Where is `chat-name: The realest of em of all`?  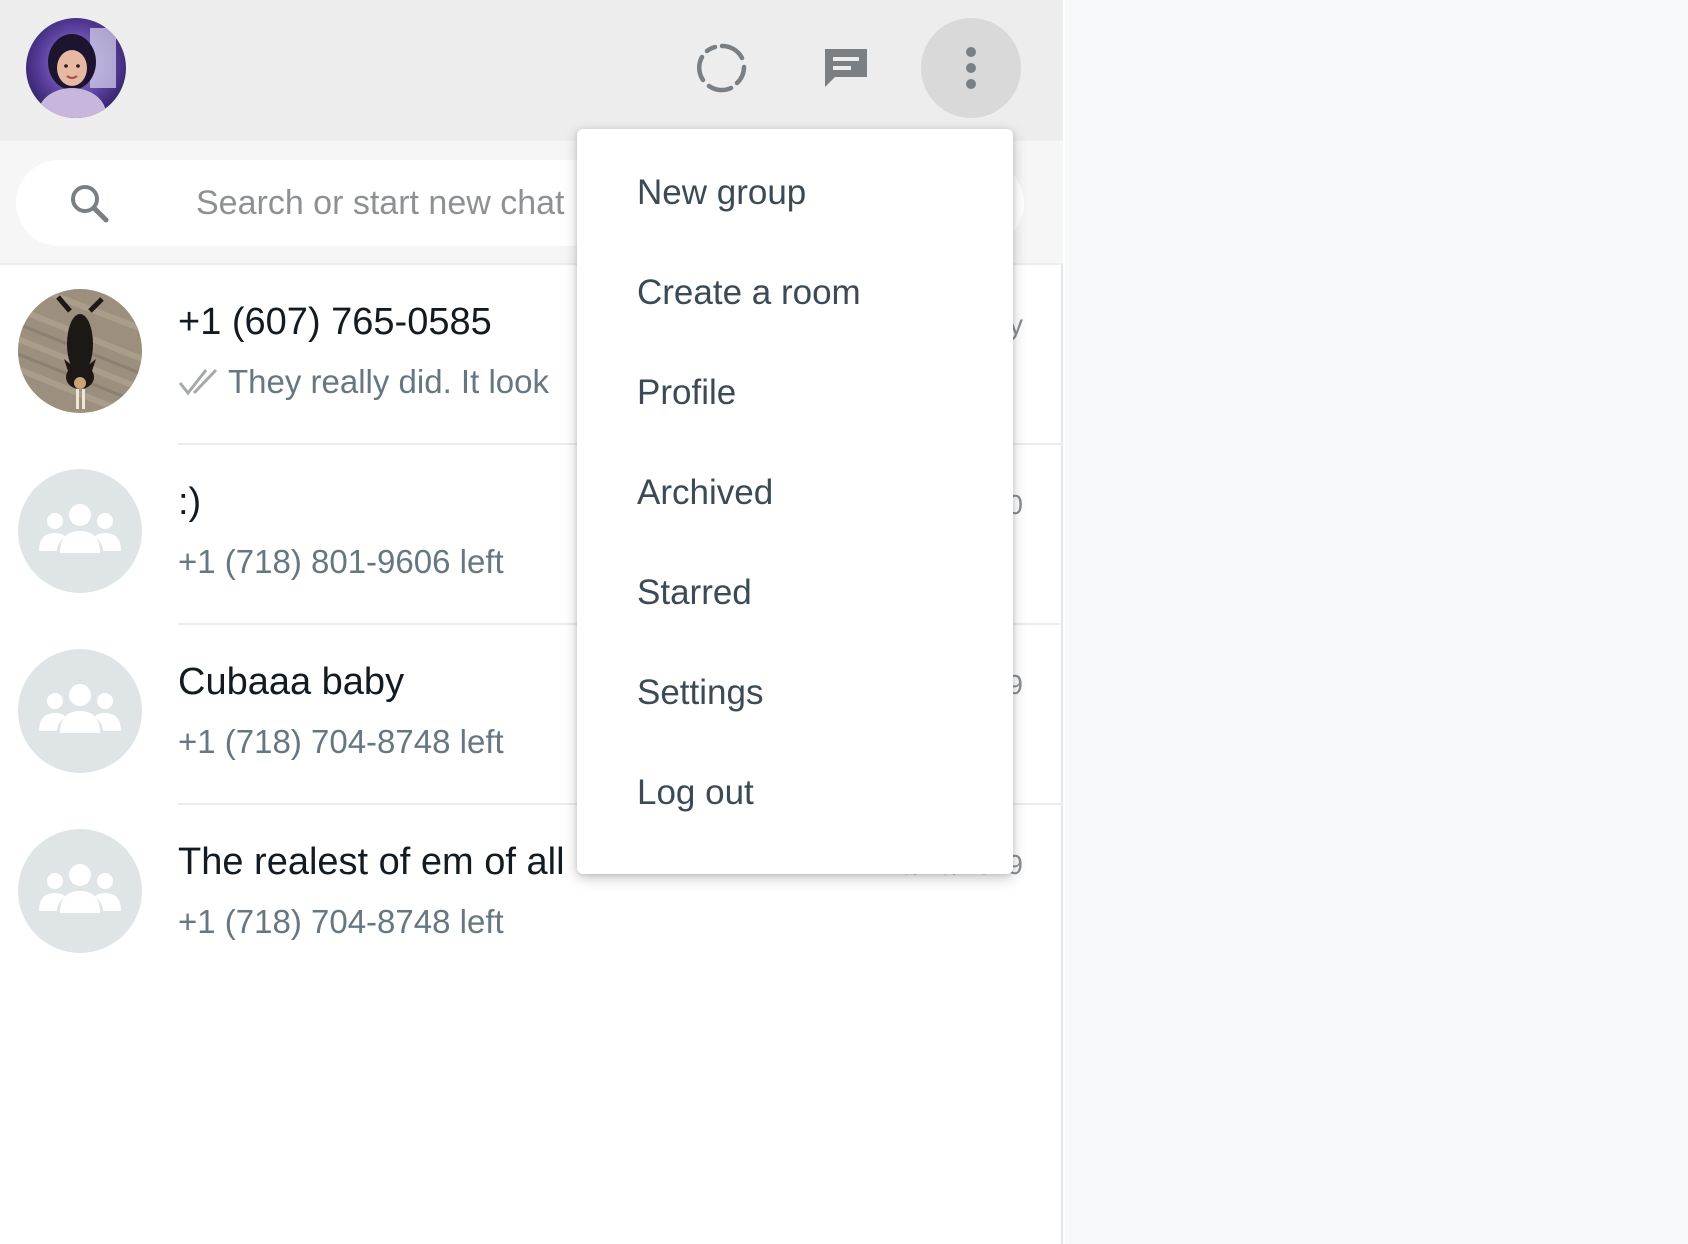
chat-name: The realest of em of all is located at coordinates (371, 862).